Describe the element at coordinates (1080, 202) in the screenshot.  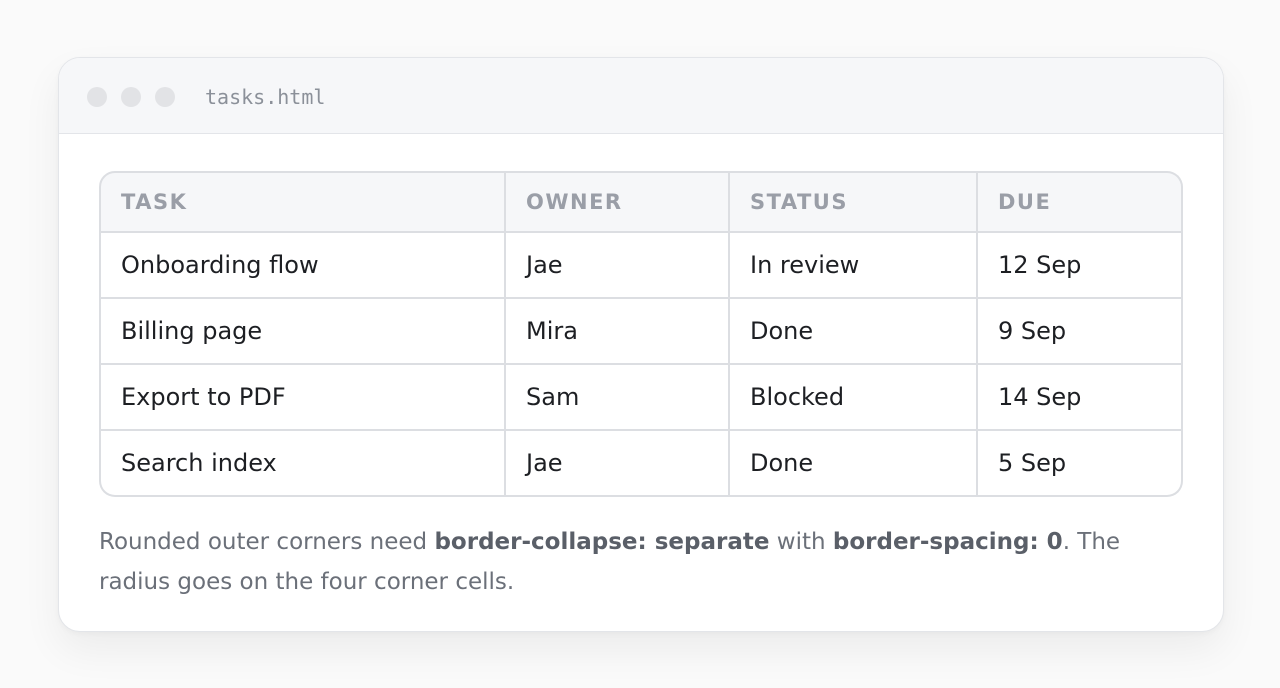
I see `column-header-due: DUE` at that location.